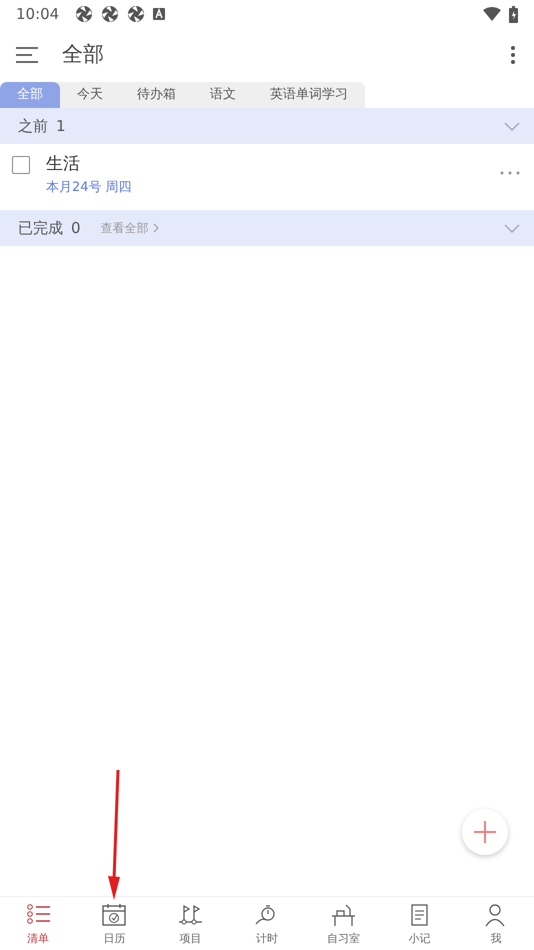  What do you see at coordinates (21, 165) in the screenshot?
I see `checkbox` at bounding box center [21, 165].